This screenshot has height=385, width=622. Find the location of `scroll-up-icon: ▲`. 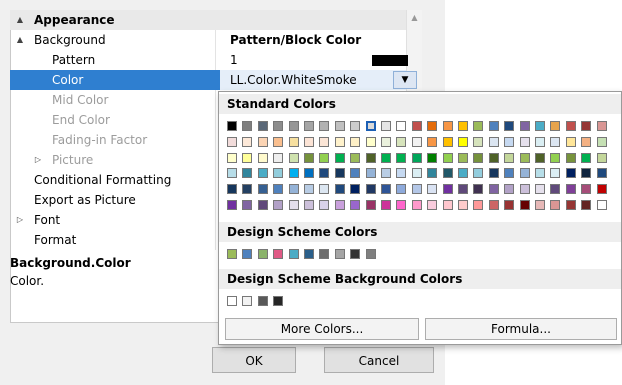

scroll-up-icon: ▲ is located at coordinates (414, 17).